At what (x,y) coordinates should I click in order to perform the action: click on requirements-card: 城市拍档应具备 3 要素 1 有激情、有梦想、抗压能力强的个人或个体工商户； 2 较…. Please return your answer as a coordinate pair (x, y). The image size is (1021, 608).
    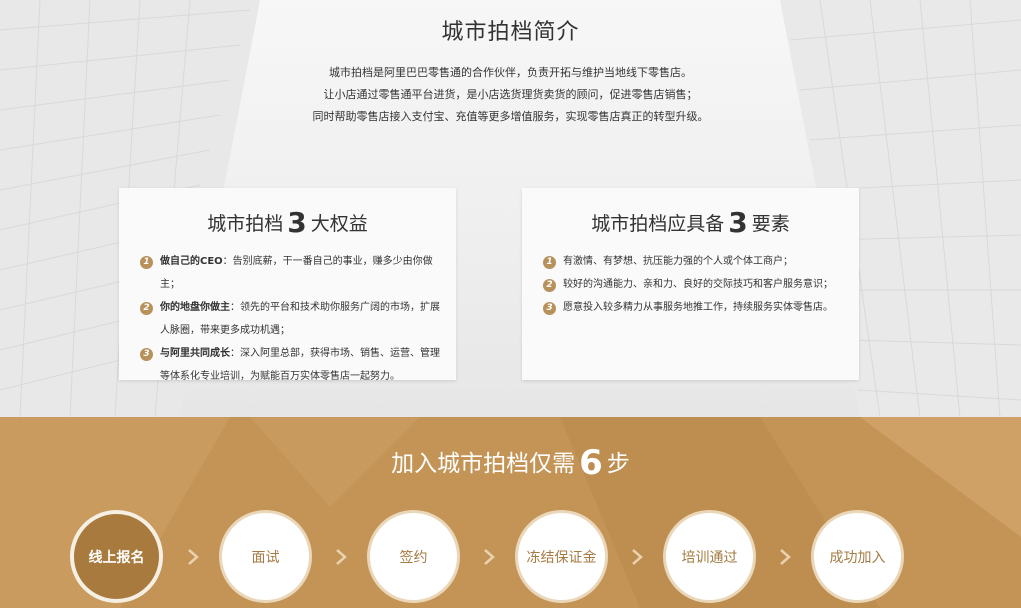
    Looking at the image, I should click on (690, 284).